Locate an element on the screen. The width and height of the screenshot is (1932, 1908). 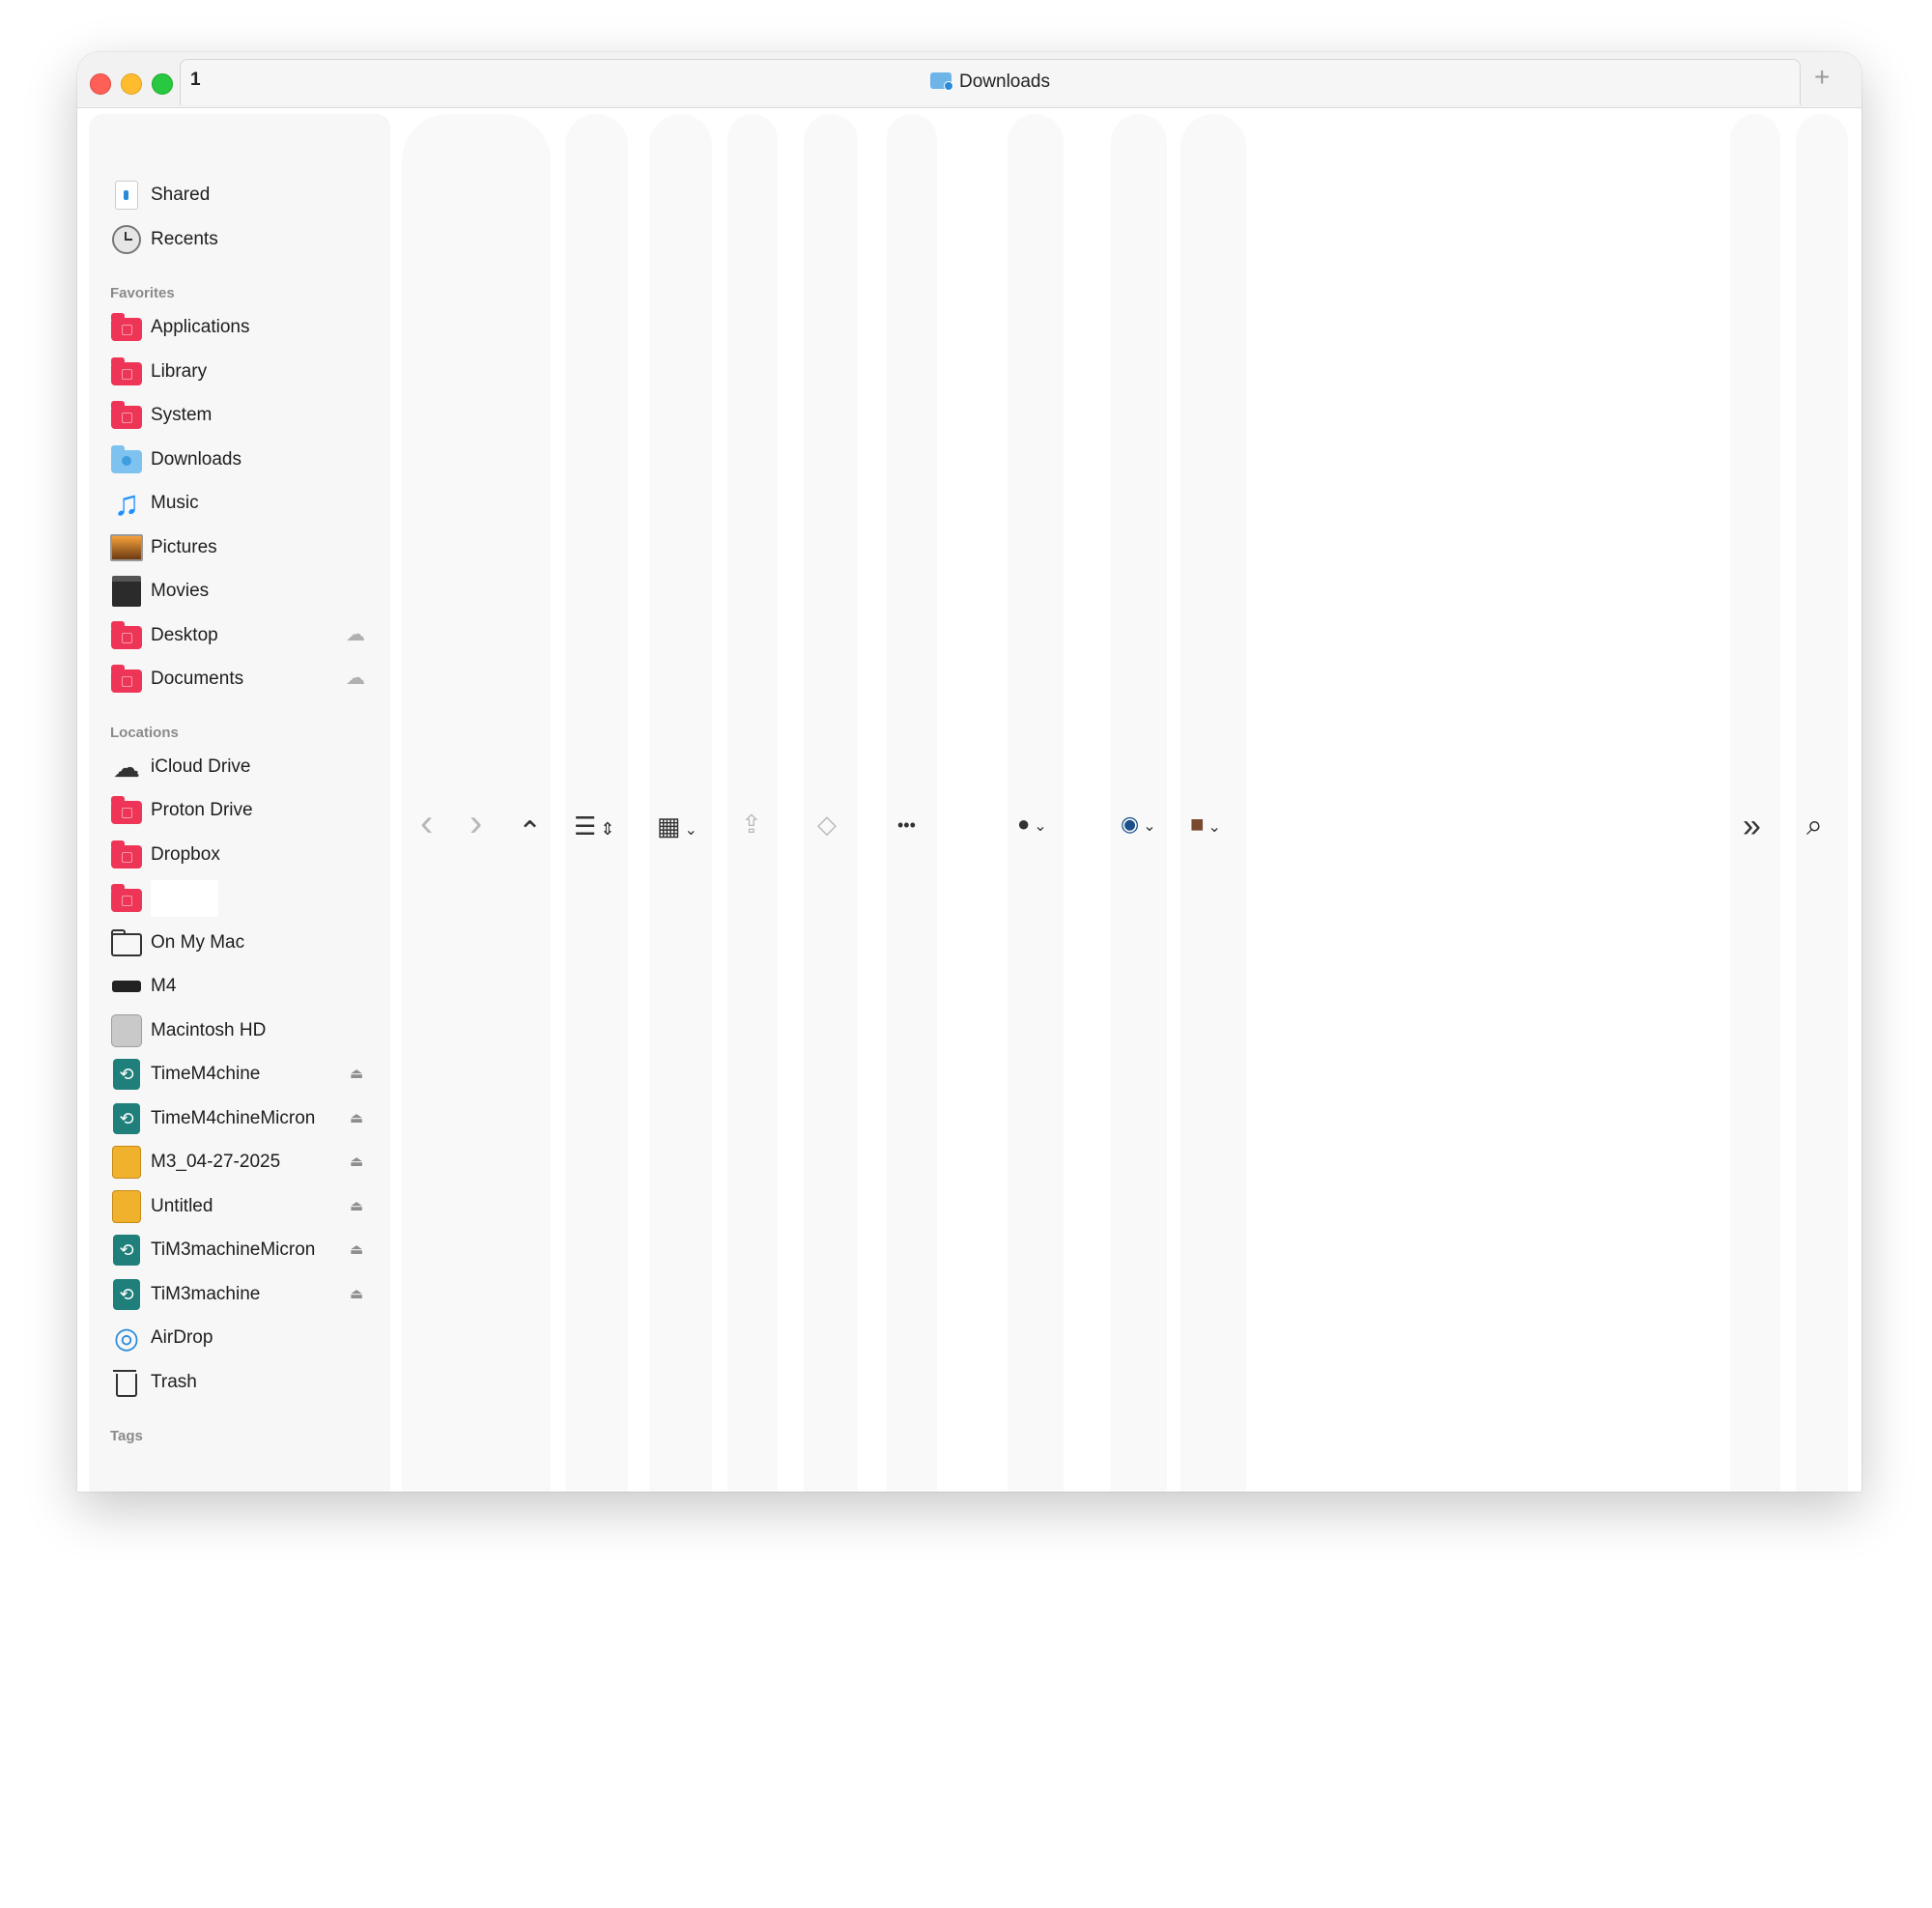
library-folder-icon is located at coordinates (126, 372).